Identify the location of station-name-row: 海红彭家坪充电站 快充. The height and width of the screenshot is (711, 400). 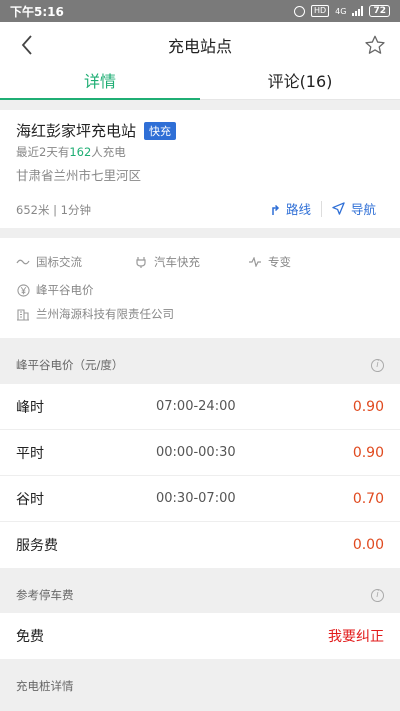
(96, 130).